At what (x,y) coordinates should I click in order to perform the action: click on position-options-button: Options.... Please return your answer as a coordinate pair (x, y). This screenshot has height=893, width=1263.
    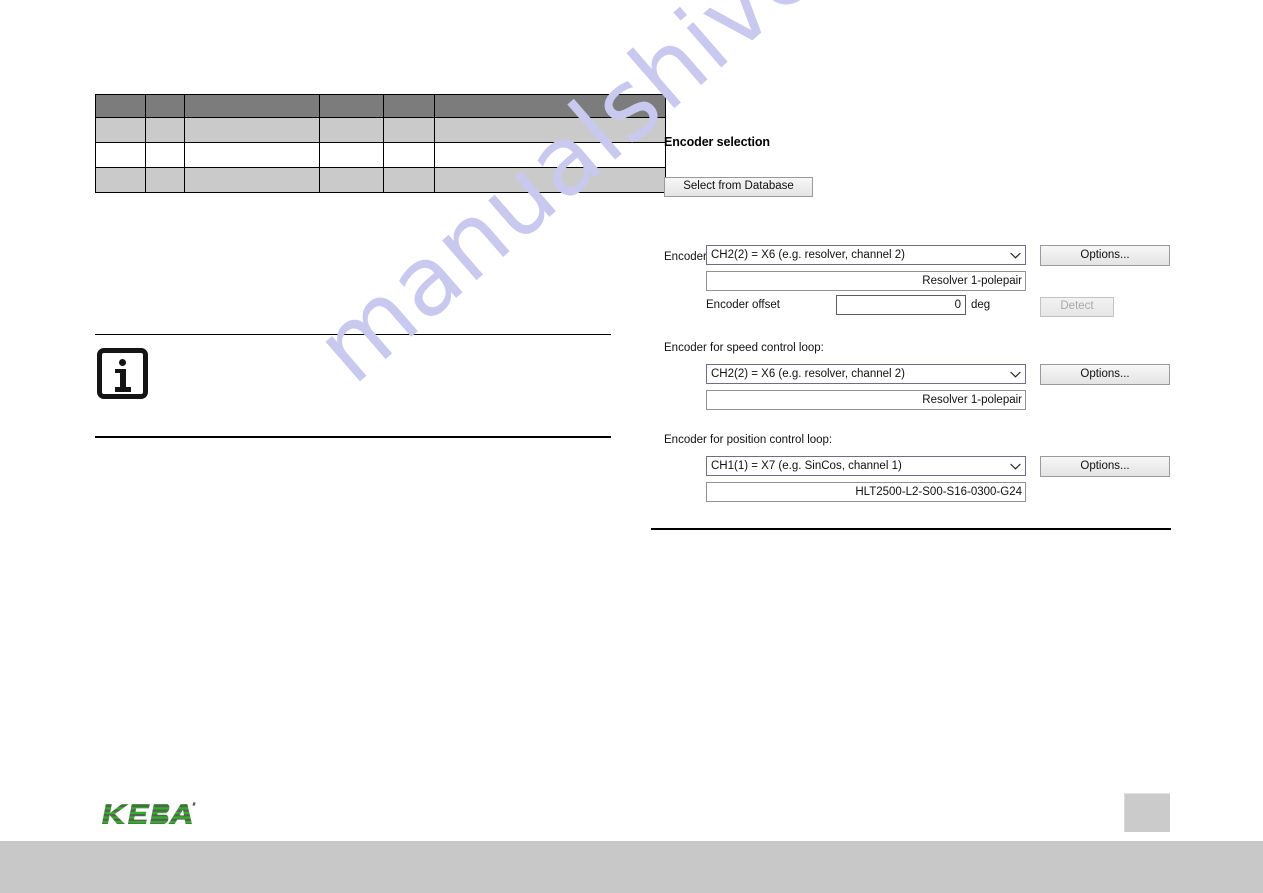
    Looking at the image, I should click on (1105, 466).